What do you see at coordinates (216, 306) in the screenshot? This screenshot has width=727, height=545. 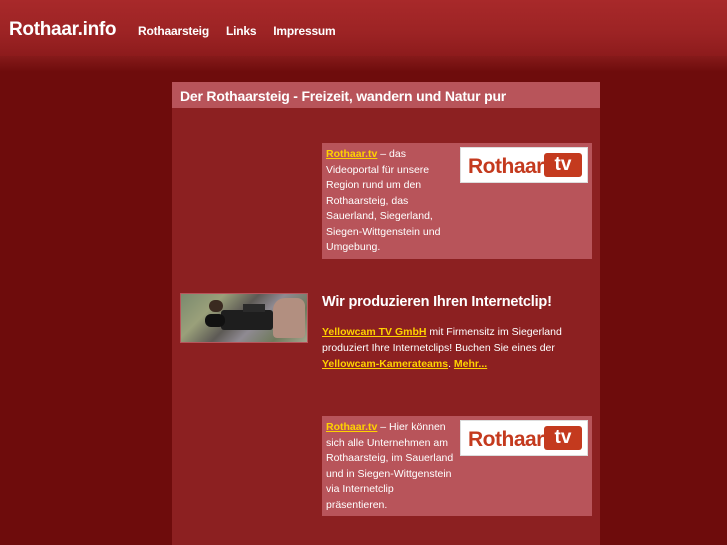 I see `cameraman-hair-shape` at bounding box center [216, 306].